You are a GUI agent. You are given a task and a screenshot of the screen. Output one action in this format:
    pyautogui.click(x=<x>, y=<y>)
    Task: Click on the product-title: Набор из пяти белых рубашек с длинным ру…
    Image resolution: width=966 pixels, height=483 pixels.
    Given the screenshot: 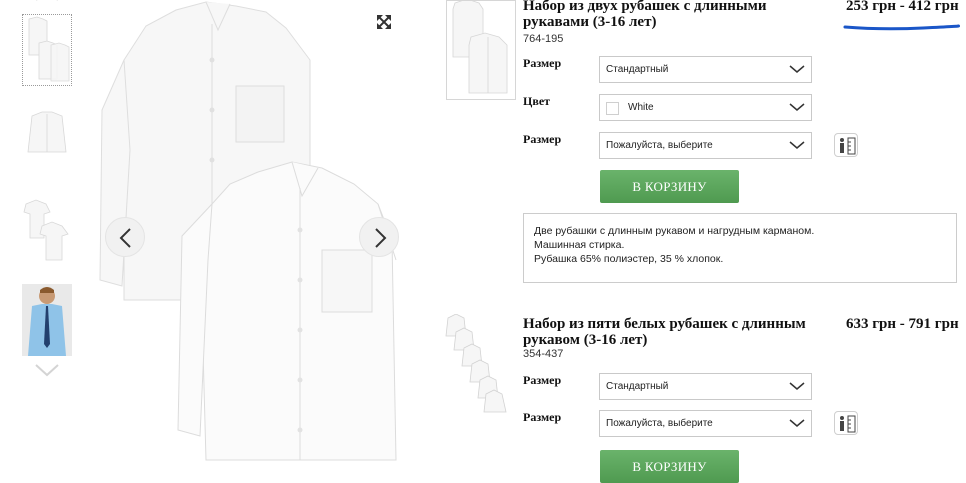 What is the action you would take?
    pyautogui.click(x=664, y=332)
    